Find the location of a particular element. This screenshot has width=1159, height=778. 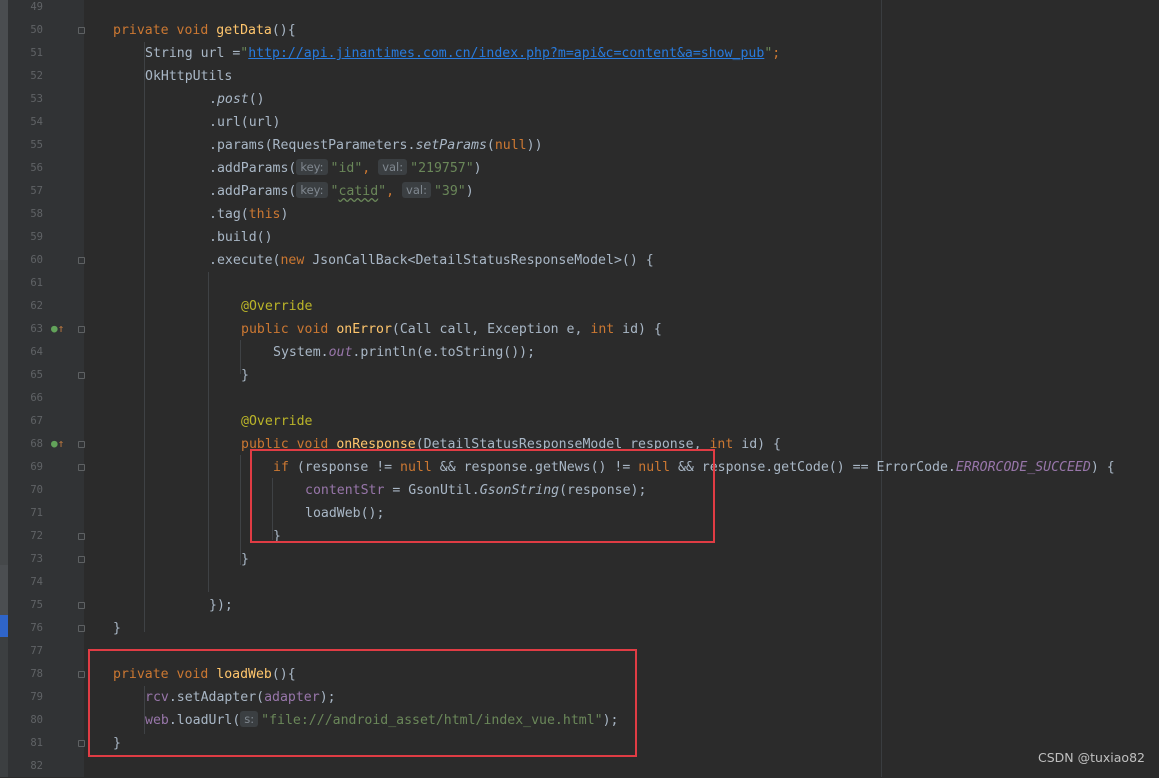

code-text: String url = is located at coordinates (193, 53).